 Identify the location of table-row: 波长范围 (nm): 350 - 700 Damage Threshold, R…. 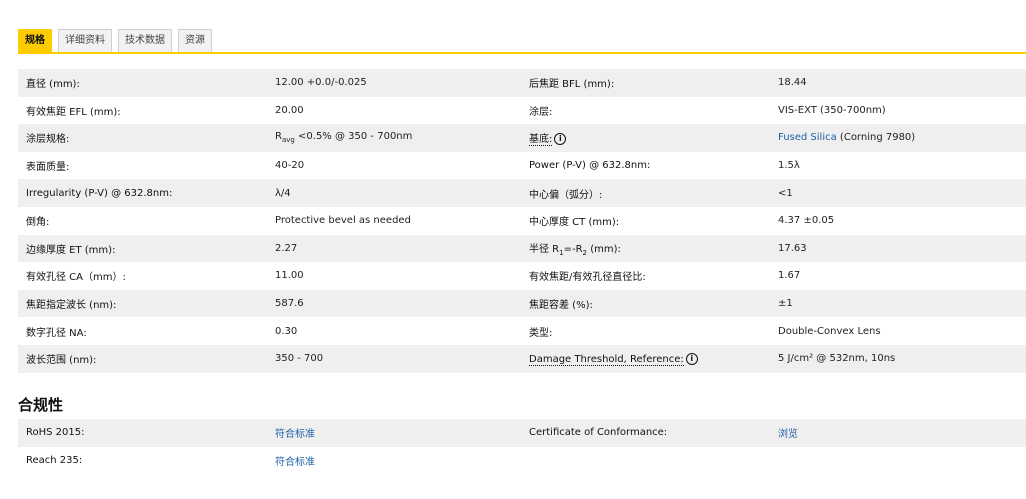
(522, 358).